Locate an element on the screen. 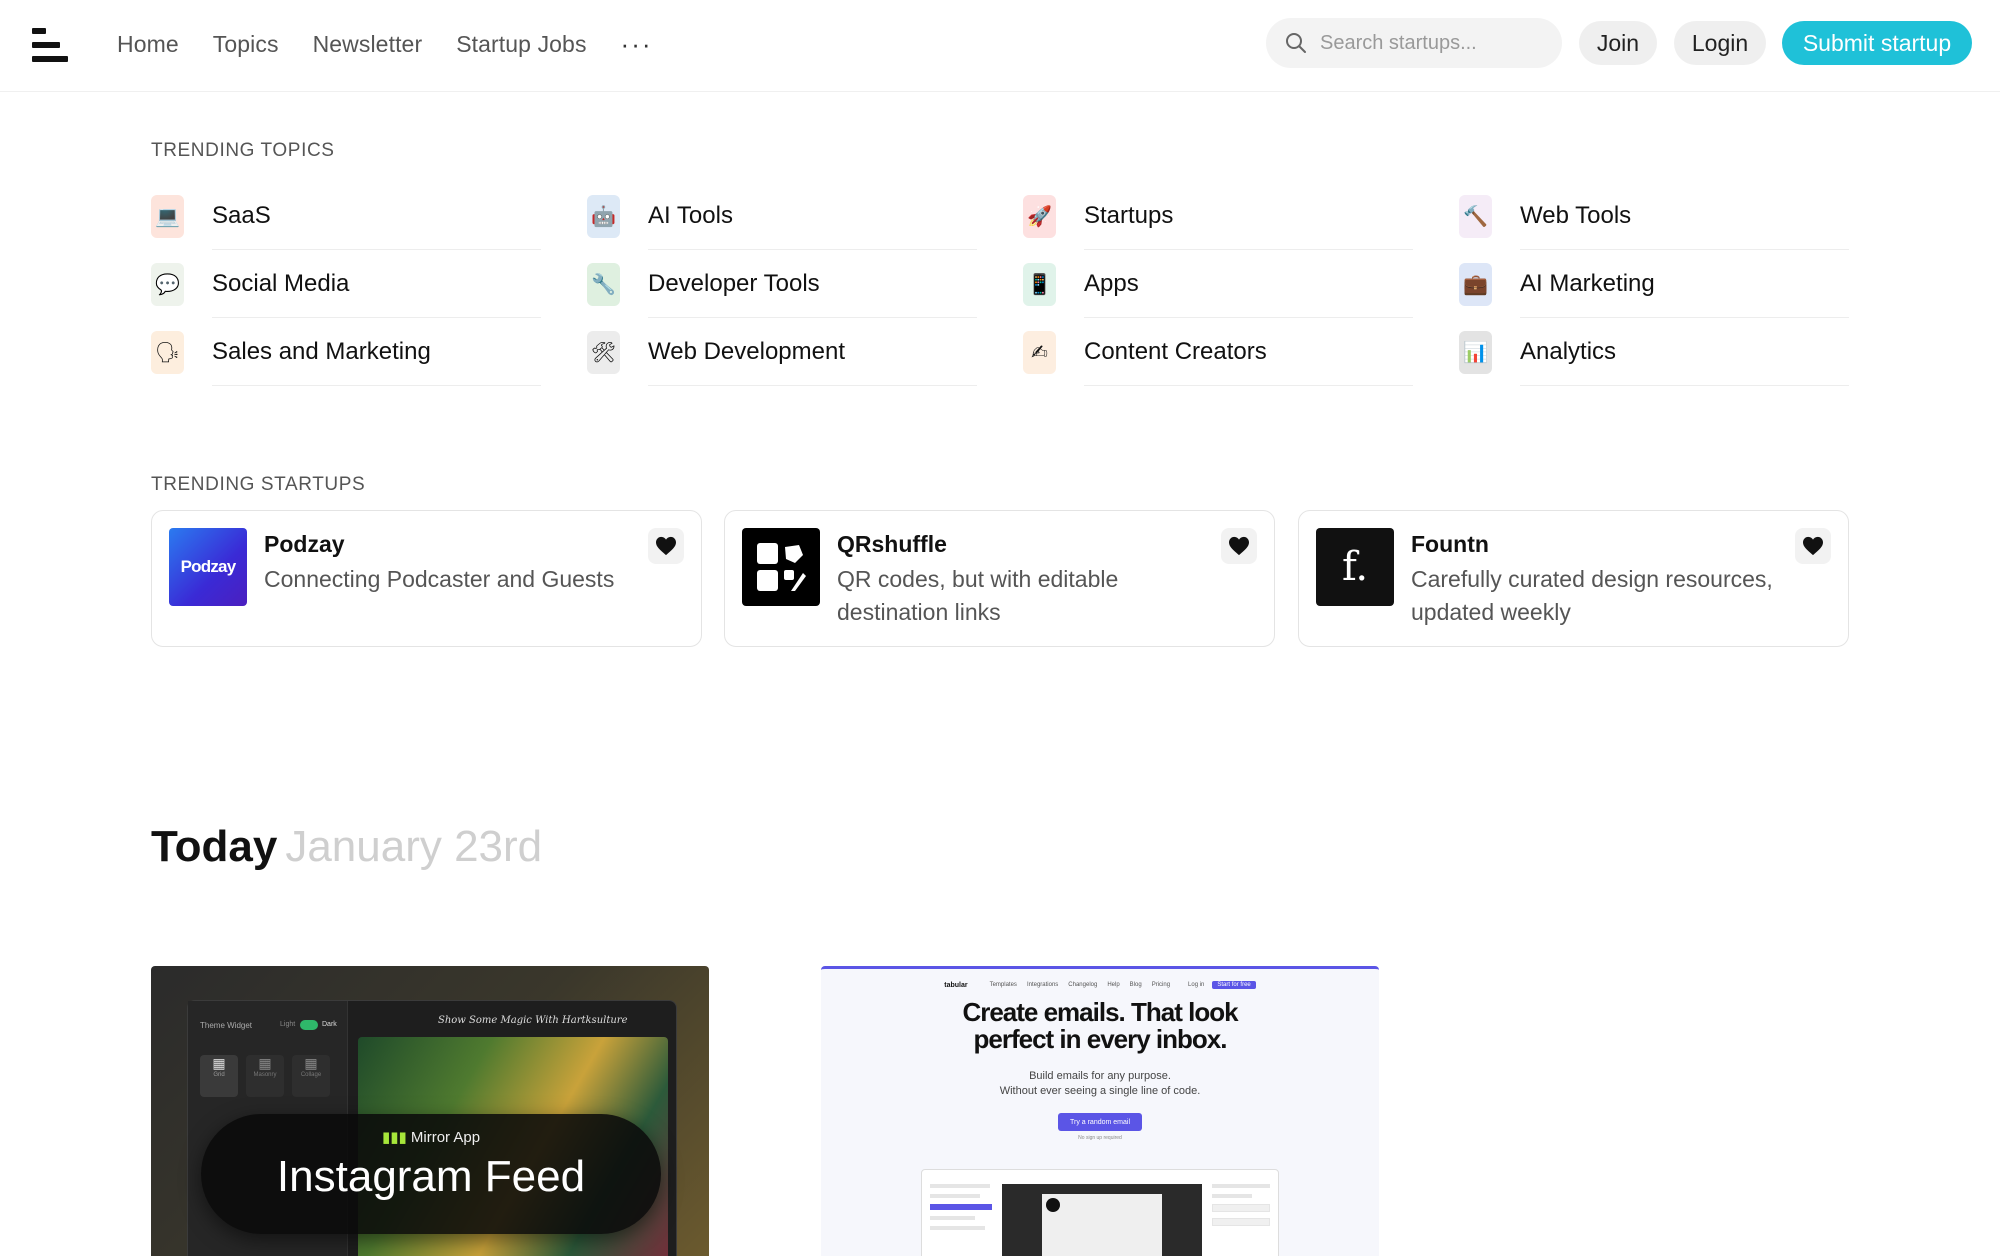 Image resolution: width=2000 pixels, height=1256 pixels. podzay-logo-text: Podzay is located at coordinates (208, 566).